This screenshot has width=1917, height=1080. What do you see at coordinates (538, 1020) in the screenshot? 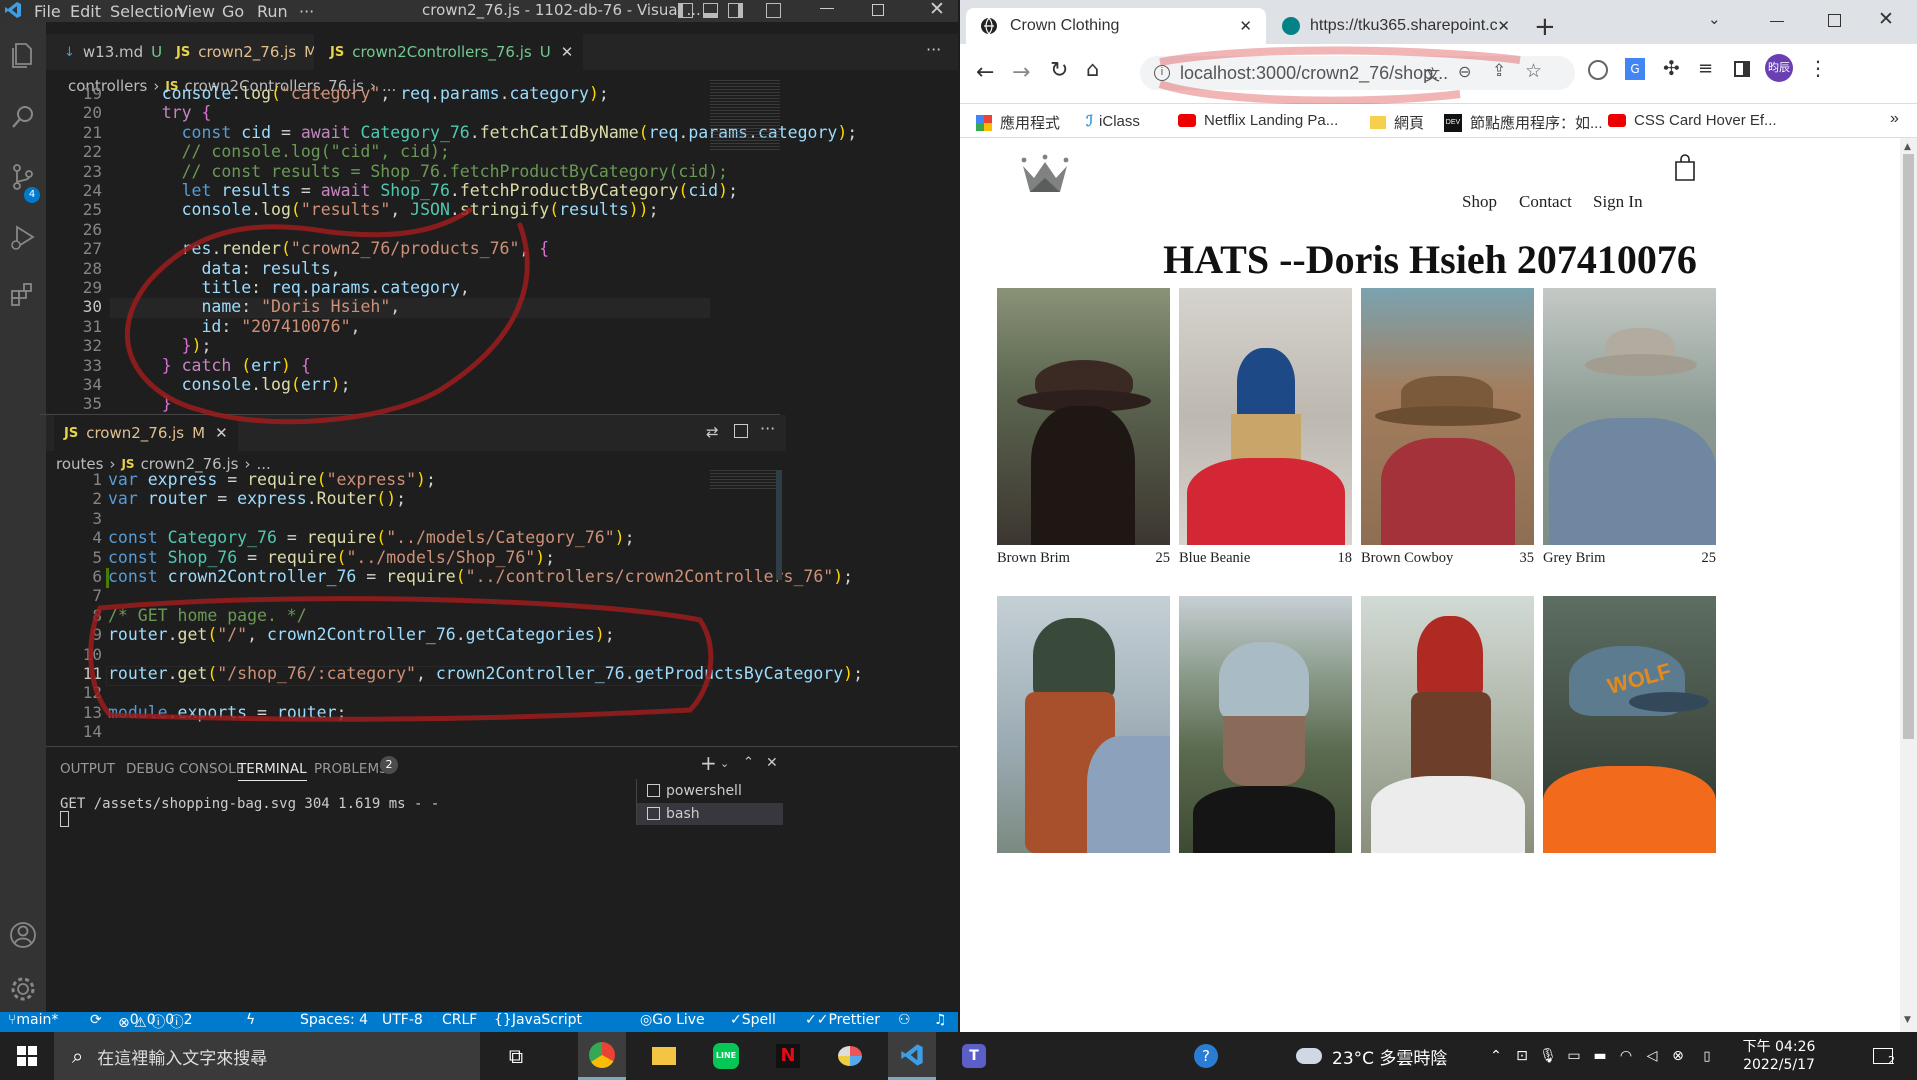
I see `language-status: {} JavaScript` at bounding box center [538, 1020].